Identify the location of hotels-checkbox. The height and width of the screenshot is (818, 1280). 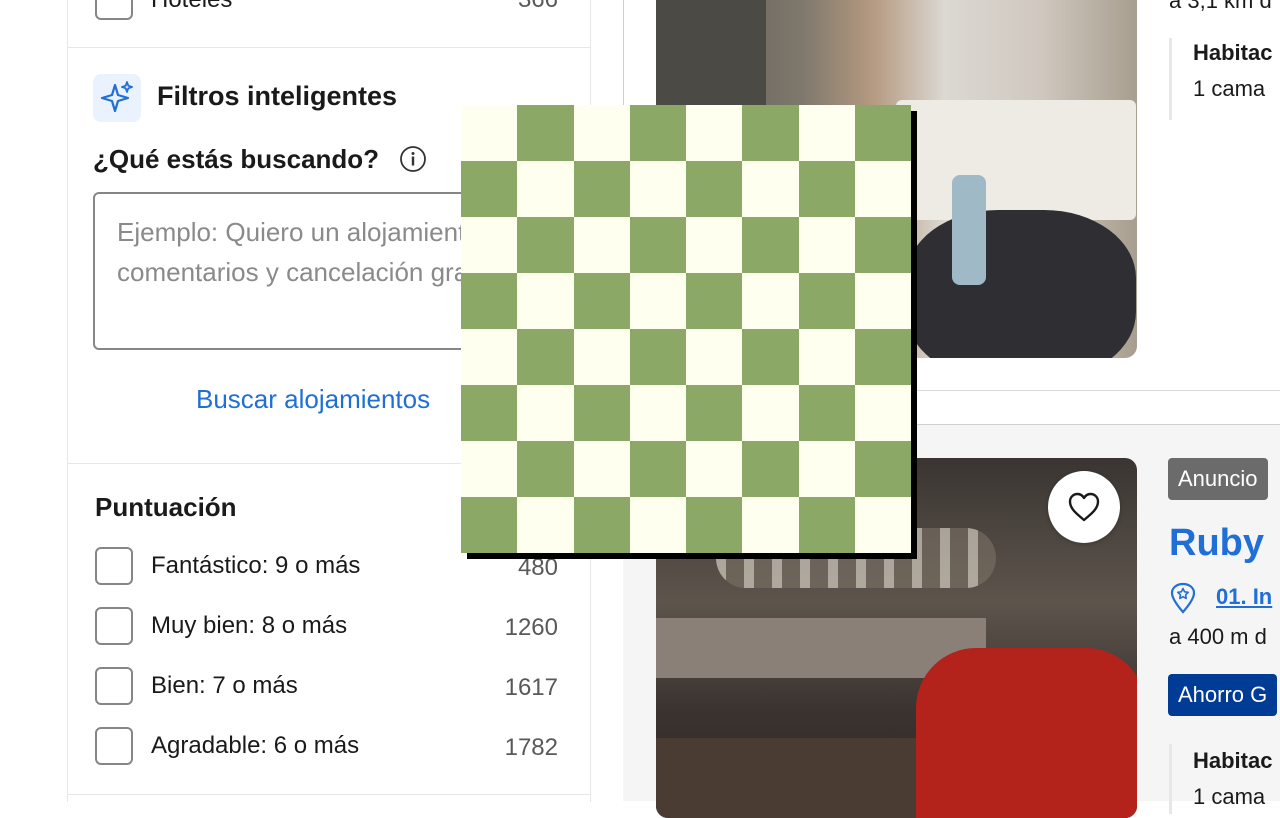
(114, 10).